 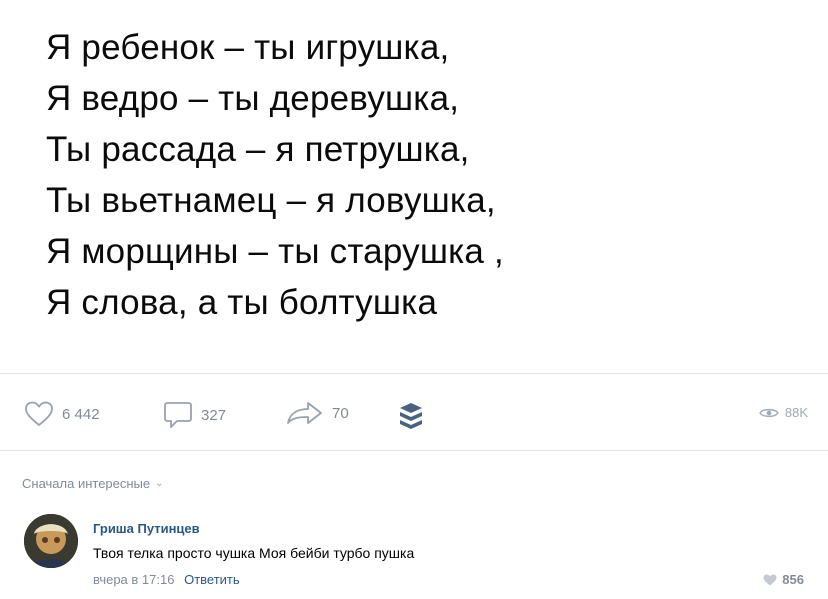 What do you see at coordinates (133, 579) in the screenshot?
I see `comment-time: вчера в 17:16` at bounding box center [133, 579].